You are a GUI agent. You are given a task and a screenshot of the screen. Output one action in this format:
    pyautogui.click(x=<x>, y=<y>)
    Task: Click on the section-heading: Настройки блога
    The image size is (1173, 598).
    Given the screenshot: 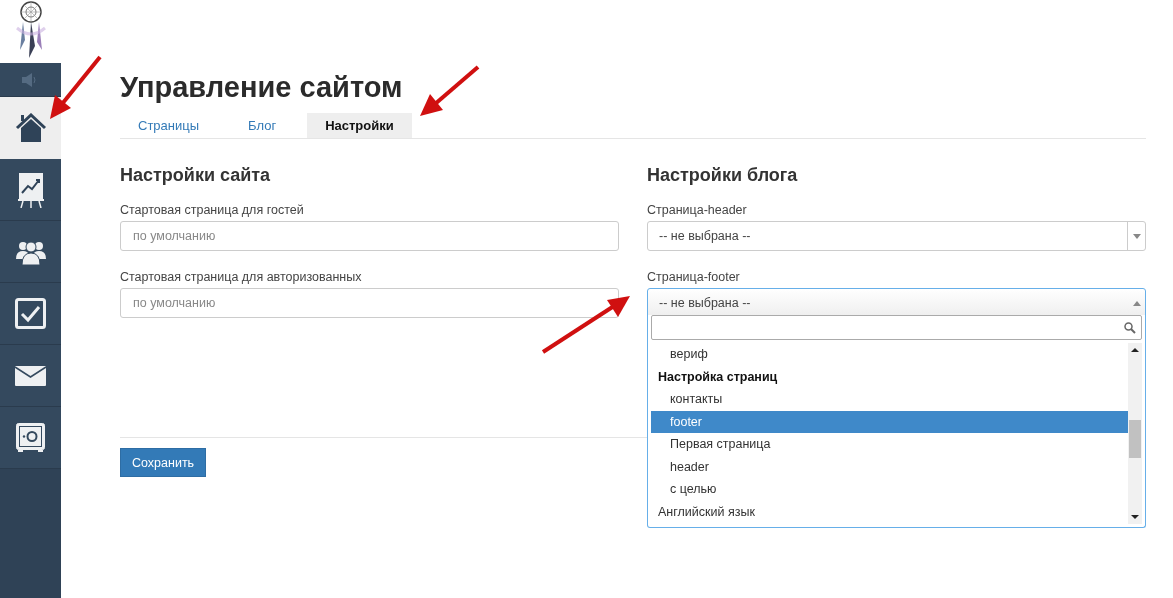 What is the action you would take?
    pyautogui.click(x=723, y=175)
    